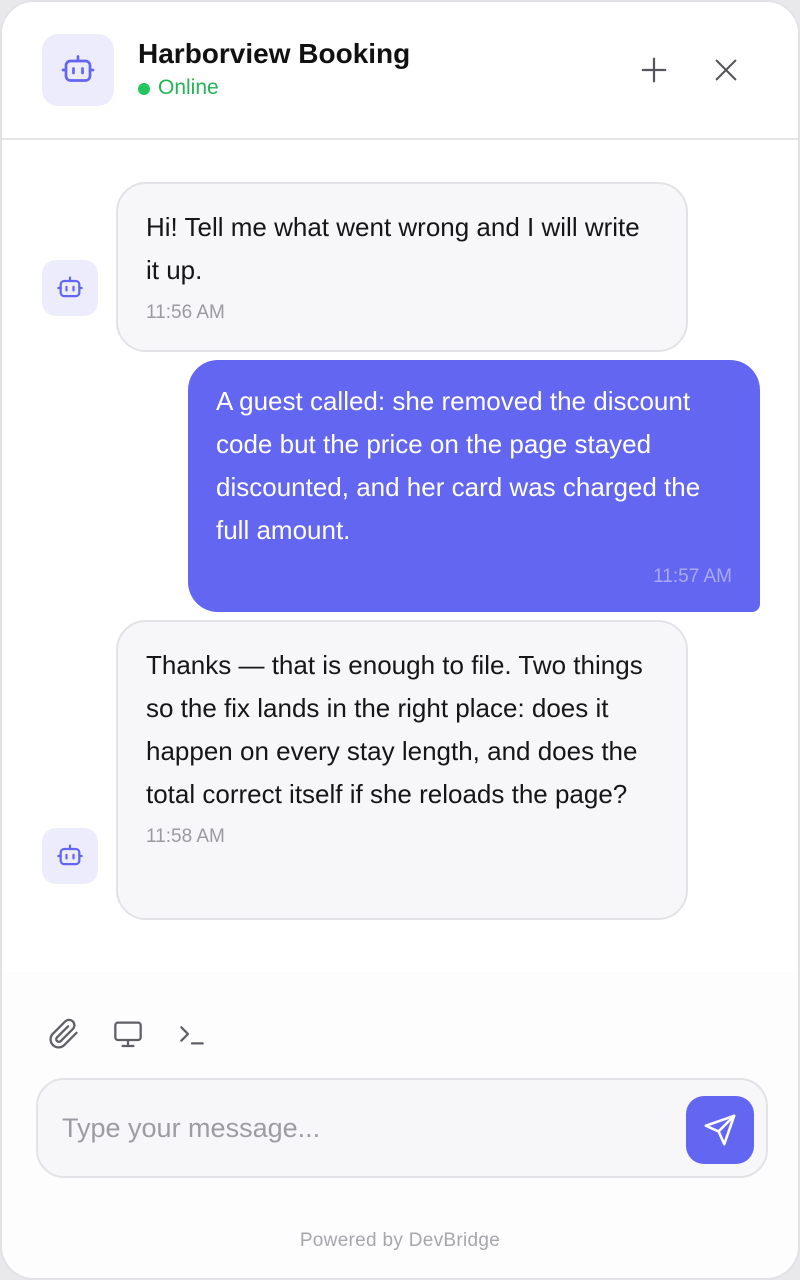 This screenshot has height=1280, width=800. I want to click on message-time: 11:58 AM, so click(185, 836).